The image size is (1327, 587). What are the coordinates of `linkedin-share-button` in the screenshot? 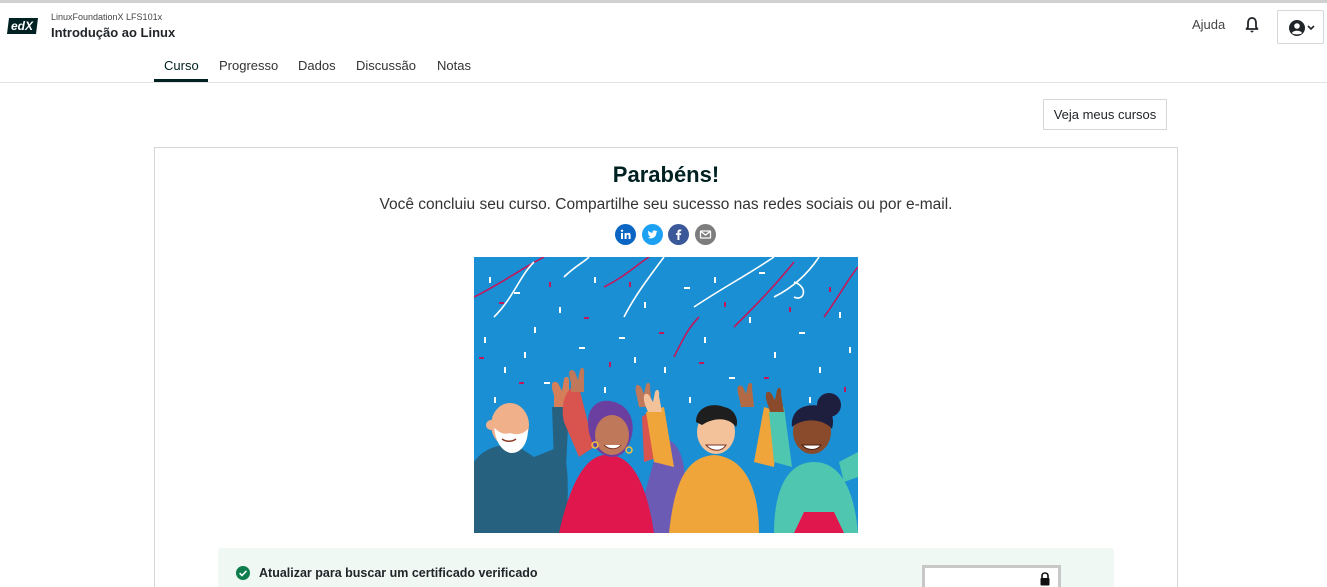 It's located at (625, 234).